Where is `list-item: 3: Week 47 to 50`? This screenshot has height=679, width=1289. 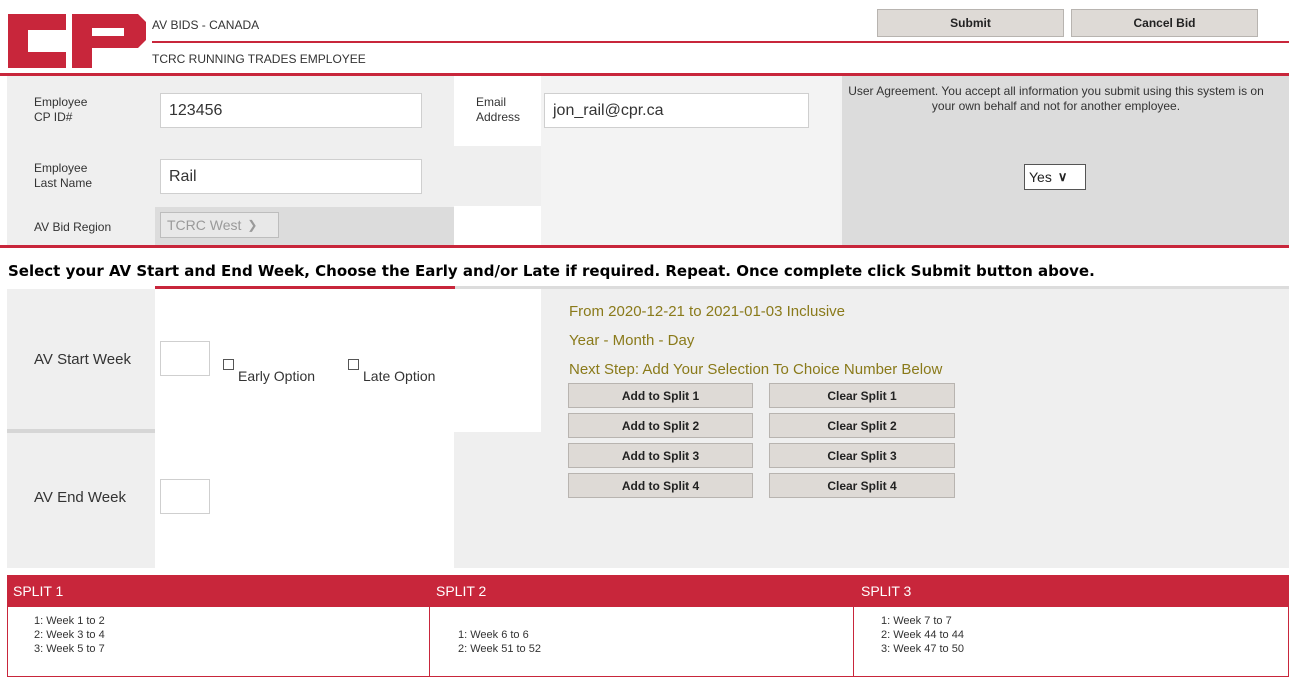
list-item: 3: Week 47 to 50 is located at coordinates (922, 649).